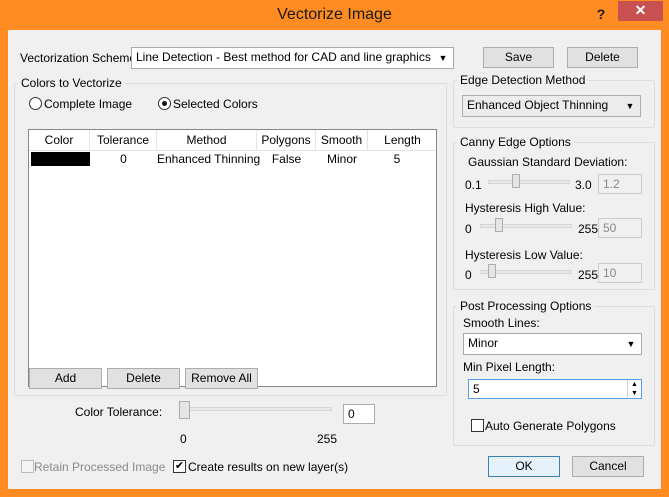  I want to click on up-arrow-icon: ▲, so click(634, 384).